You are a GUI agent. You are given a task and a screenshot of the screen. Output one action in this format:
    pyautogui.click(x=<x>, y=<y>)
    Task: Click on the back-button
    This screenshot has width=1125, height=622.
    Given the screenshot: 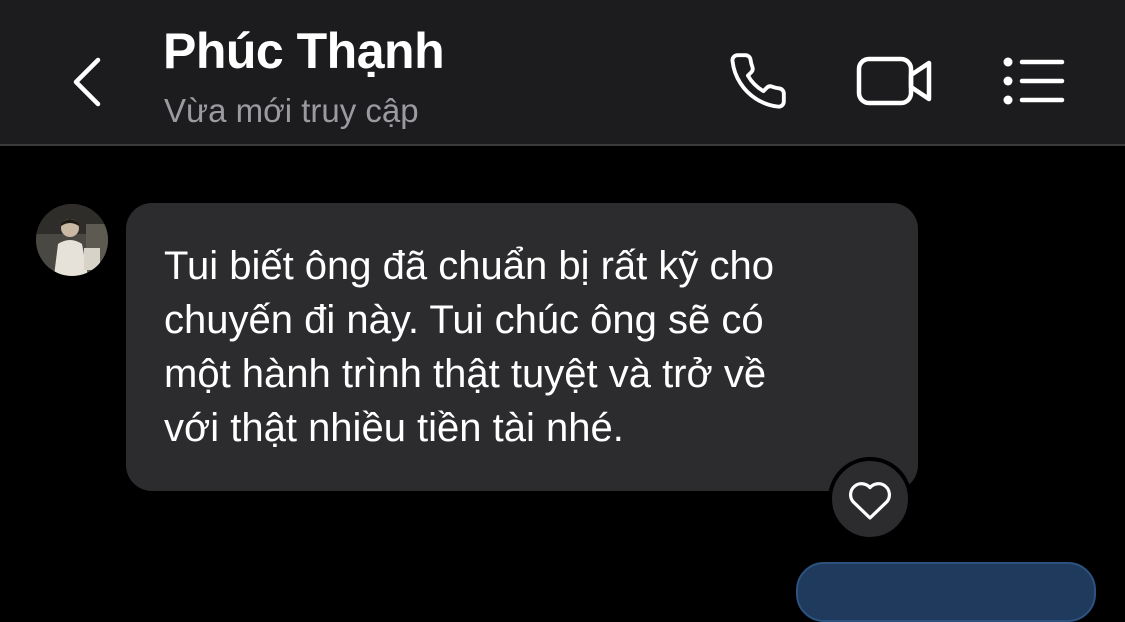 What is the action you would take?
    pyautogui.click(x=87, y=82)
    